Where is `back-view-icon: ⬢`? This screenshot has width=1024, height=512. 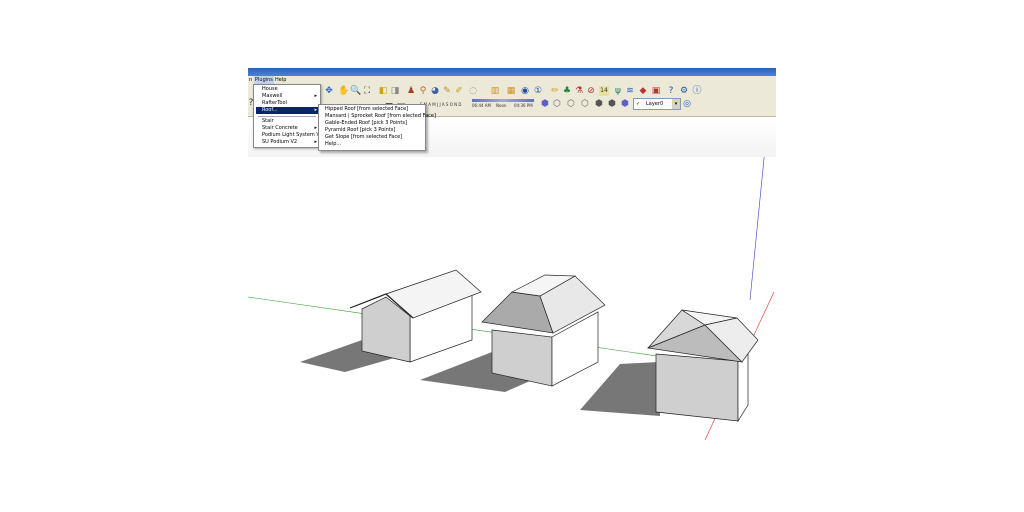
back-view-icon: ⬢ is located at coordinates (599, 104).